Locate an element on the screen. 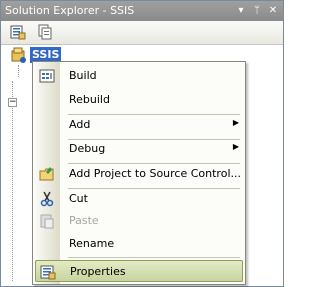 This screenshot has width=320, height=287. show-all-files-icon is located at coordinates (45, 32).